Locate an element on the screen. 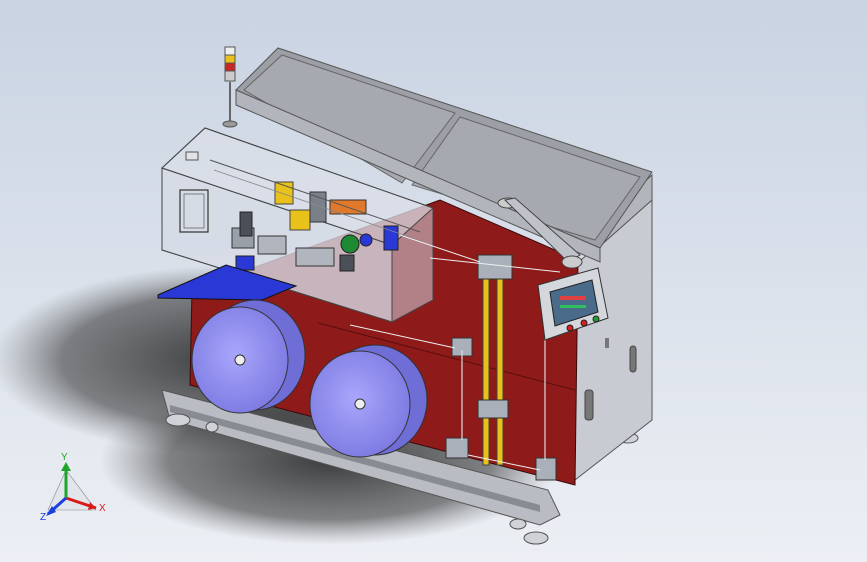  x-axis-label: X is located at coordinates (102, 508).